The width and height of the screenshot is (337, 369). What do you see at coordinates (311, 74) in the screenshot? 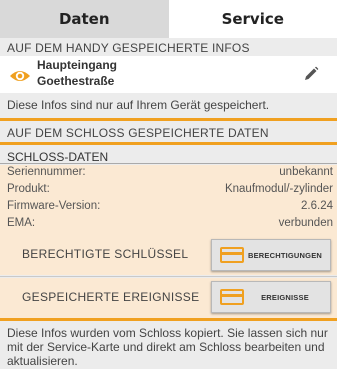
I see `pencil-icon` at bounding box center [311, 74].